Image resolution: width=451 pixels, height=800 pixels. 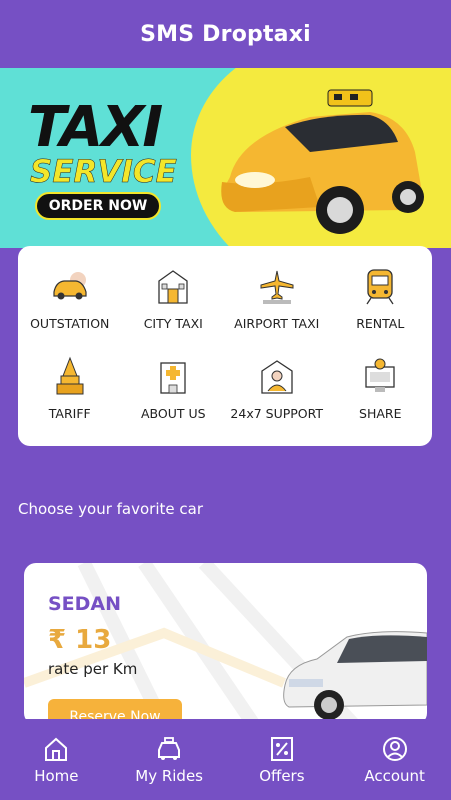 What do you see at coordinates (80, 640) in the screenshot?
I see `car-price: ₹ 13` at bounding box center [80, 640].